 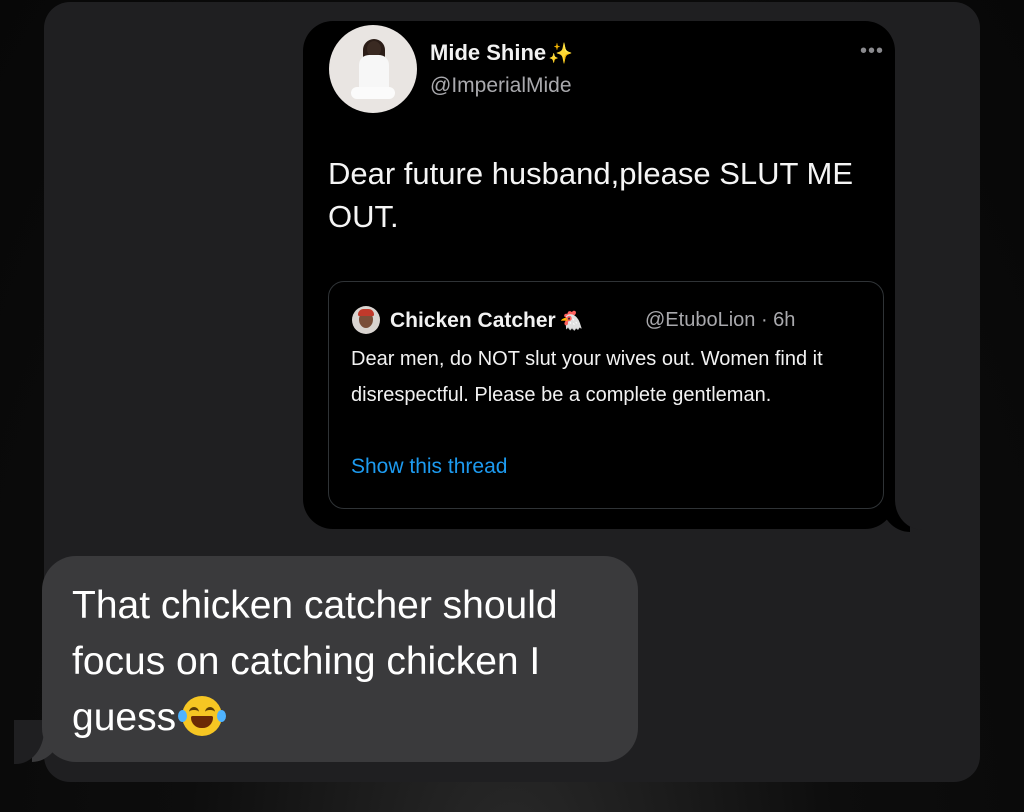 What do you see at coordinates (501, 86) in the screenshot?
I see `tweet-author-handle: @ImperialMide` at bounding box center [501, 86].